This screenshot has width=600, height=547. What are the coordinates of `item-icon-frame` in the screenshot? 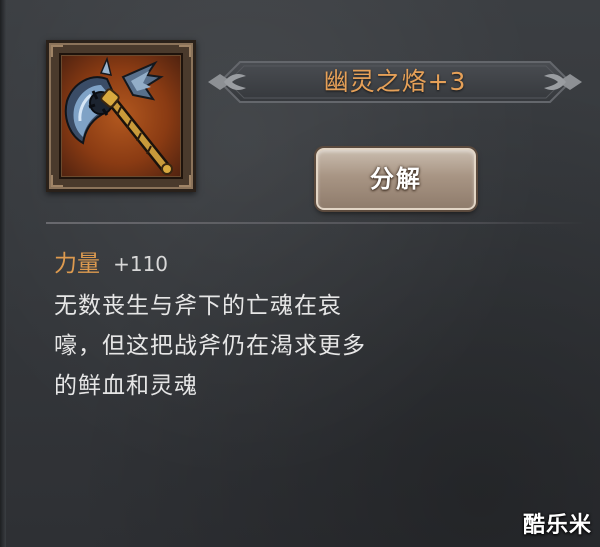 It's located at (121, 116).